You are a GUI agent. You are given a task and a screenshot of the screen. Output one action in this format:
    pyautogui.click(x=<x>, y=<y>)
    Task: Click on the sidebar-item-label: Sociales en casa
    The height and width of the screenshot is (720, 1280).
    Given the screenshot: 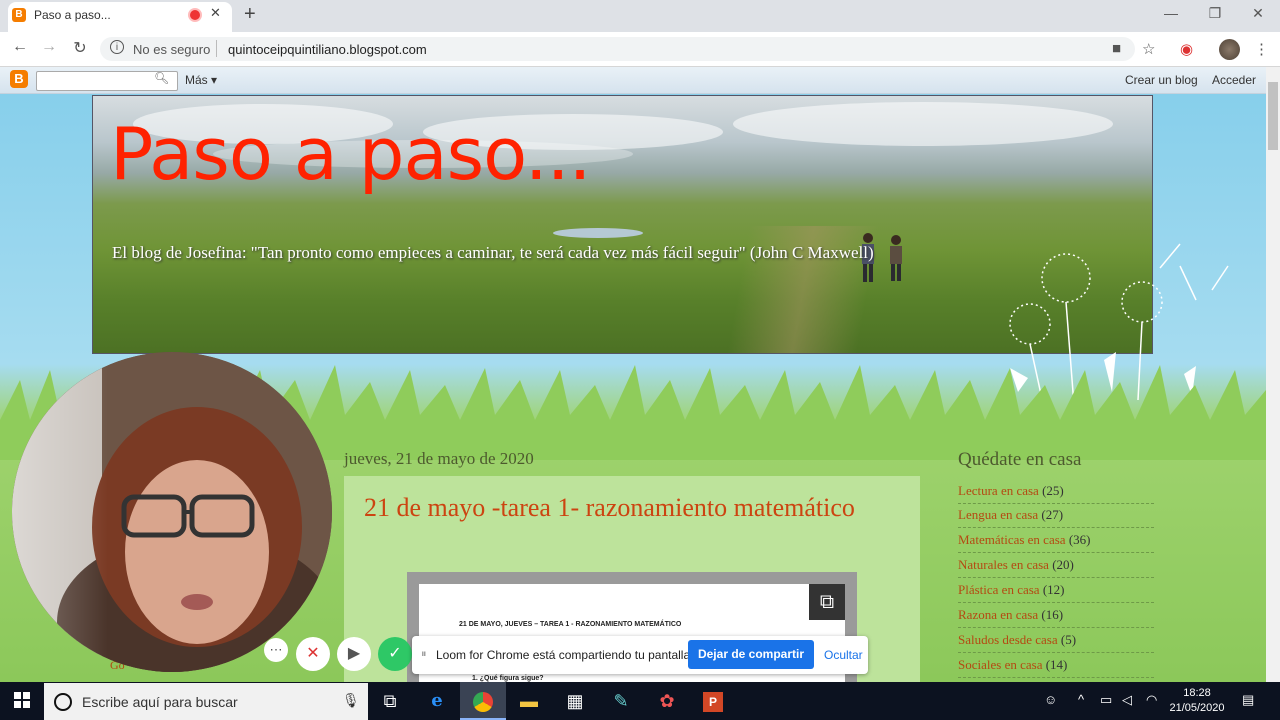 What is the action you would take?
    pyautogui.click(x=1000, y=664)
    